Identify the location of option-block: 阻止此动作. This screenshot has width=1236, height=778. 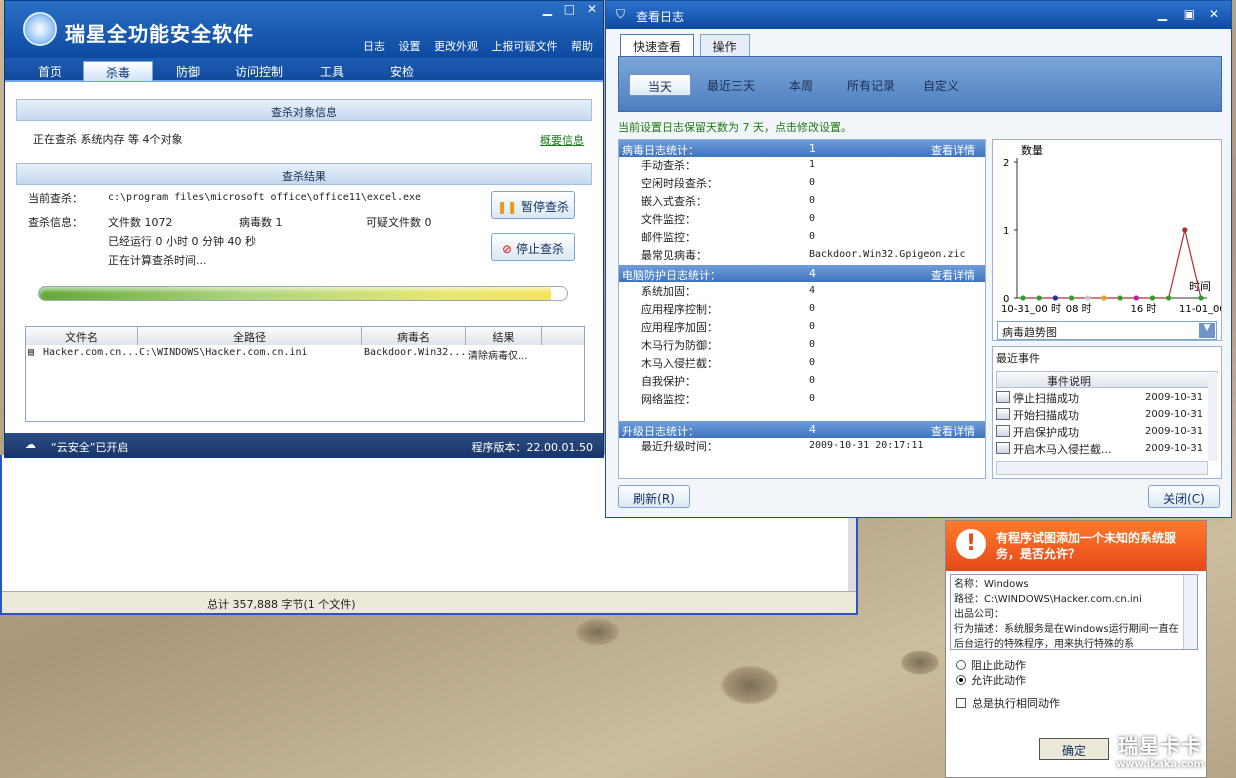
(991, 665).